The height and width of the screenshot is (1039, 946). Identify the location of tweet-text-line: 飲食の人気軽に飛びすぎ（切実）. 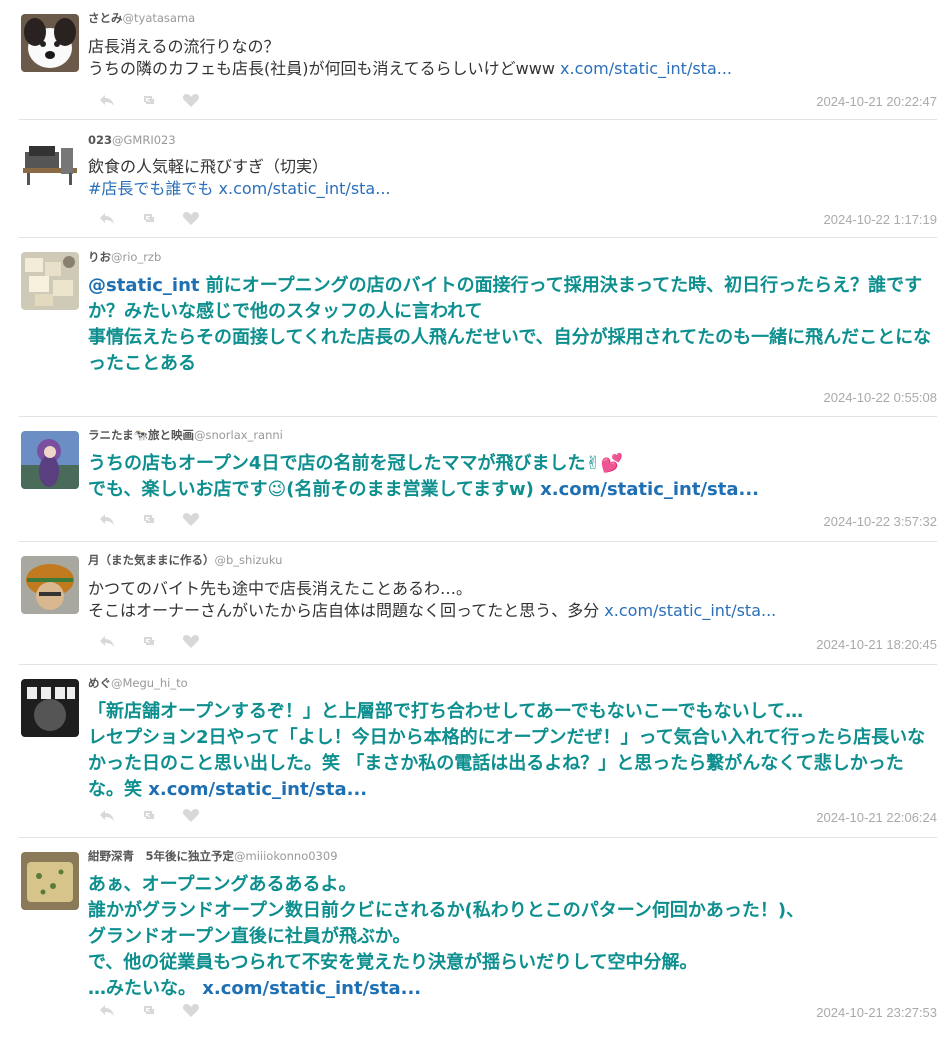
(208, 166).